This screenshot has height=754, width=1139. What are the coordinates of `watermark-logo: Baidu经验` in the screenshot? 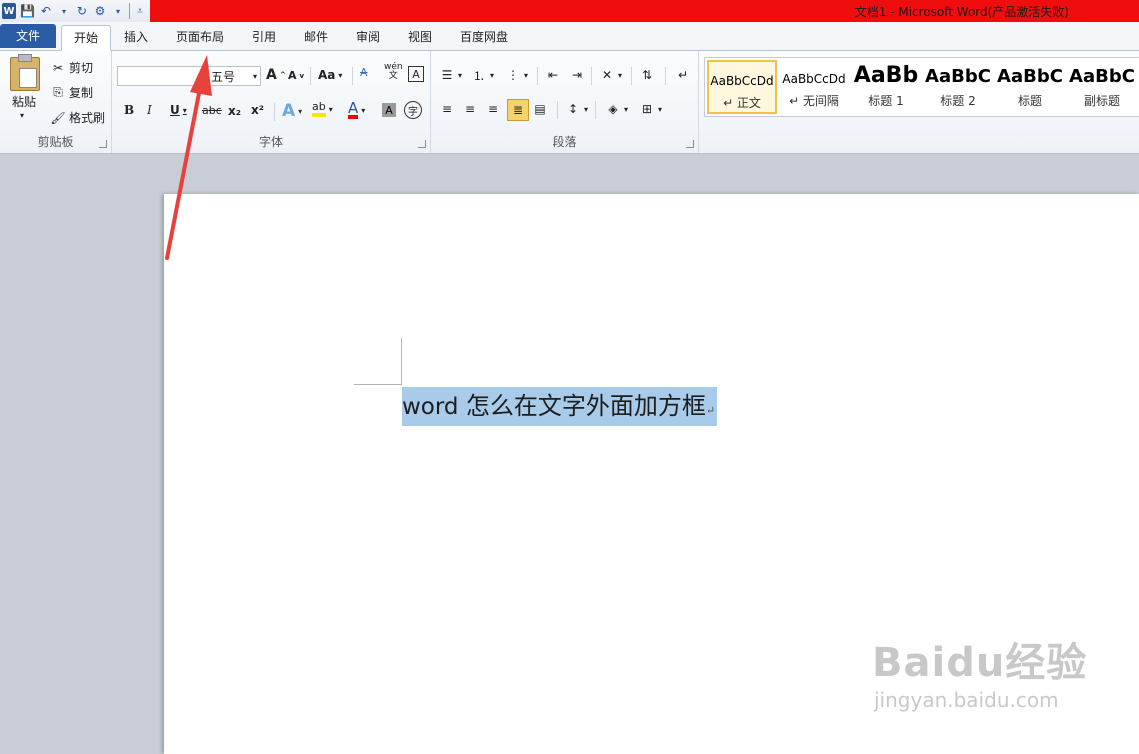 It's located at (980, 663).